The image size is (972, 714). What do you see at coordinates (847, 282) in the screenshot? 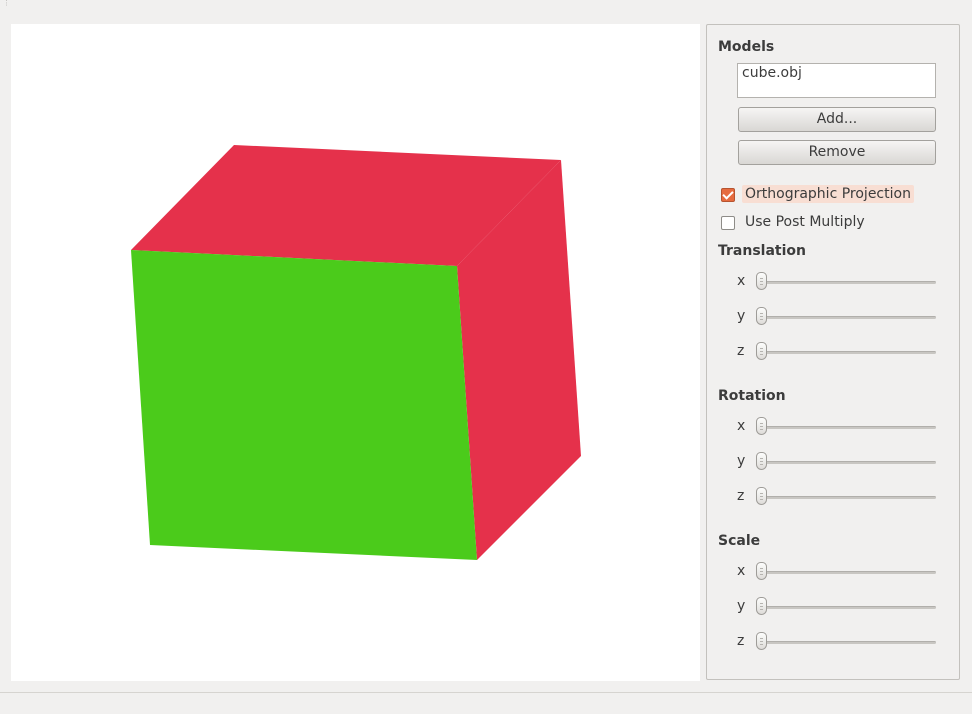
I see `translation-x-track` at bounding box center [847, 282].